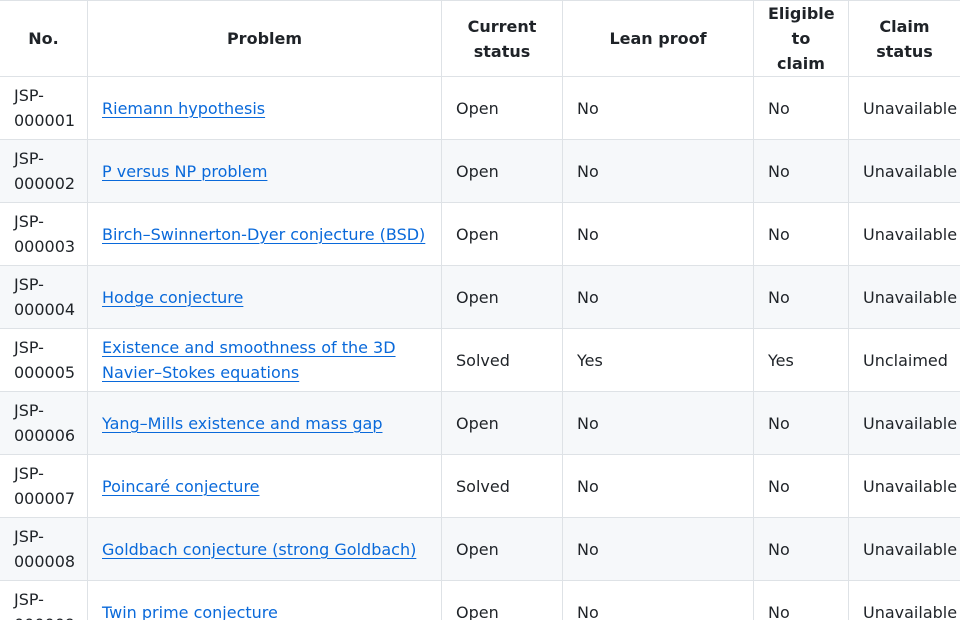 This screenshot has height=620, width=960. What do you see at coordinates (502, 38) in the screenshot?
I see `header-current-status: Current status` at bounding box center [502, 38].